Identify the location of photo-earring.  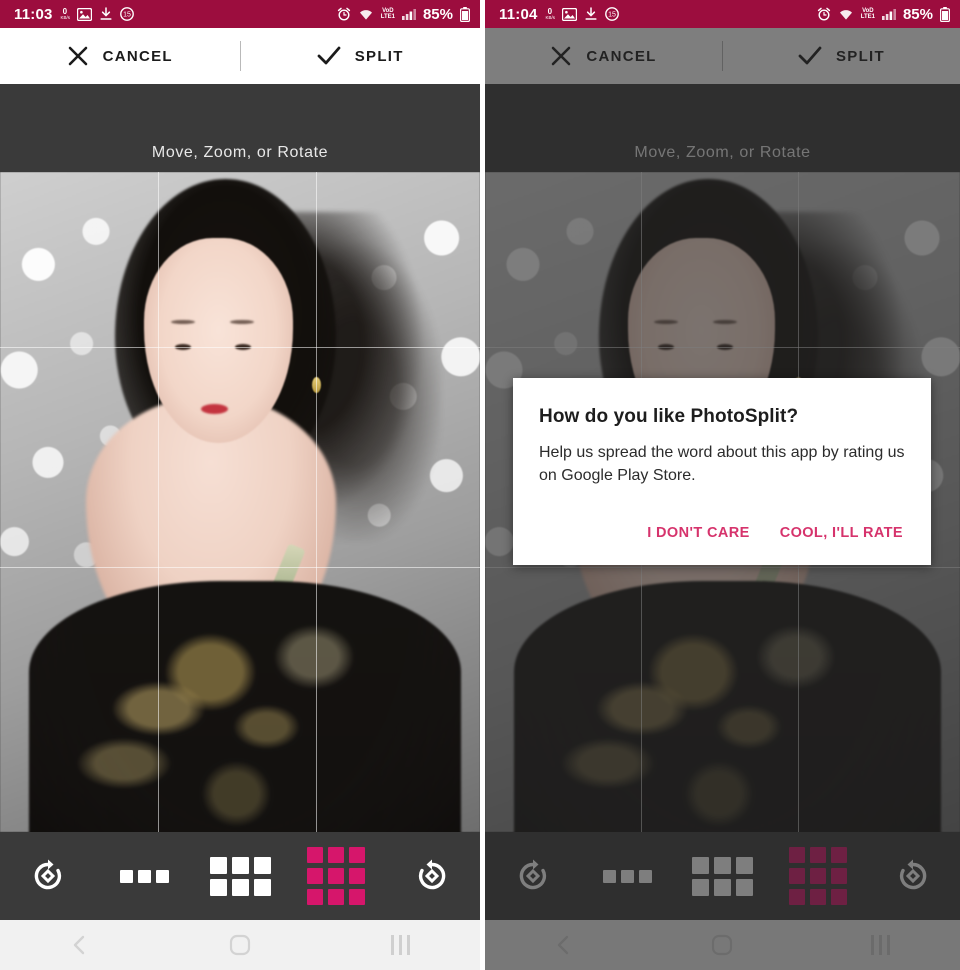
(316, 384).